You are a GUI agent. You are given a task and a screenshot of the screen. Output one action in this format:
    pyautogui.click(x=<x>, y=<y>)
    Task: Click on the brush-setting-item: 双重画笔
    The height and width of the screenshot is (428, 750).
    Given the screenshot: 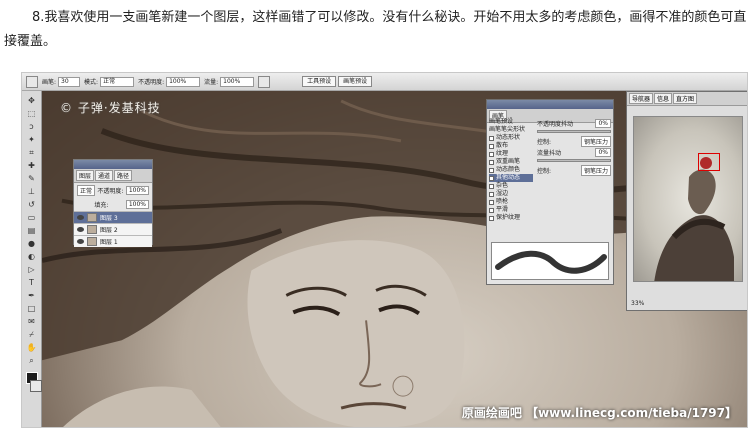 What is the action you would take?
    pyautogui.click(x=511, y=162)
    